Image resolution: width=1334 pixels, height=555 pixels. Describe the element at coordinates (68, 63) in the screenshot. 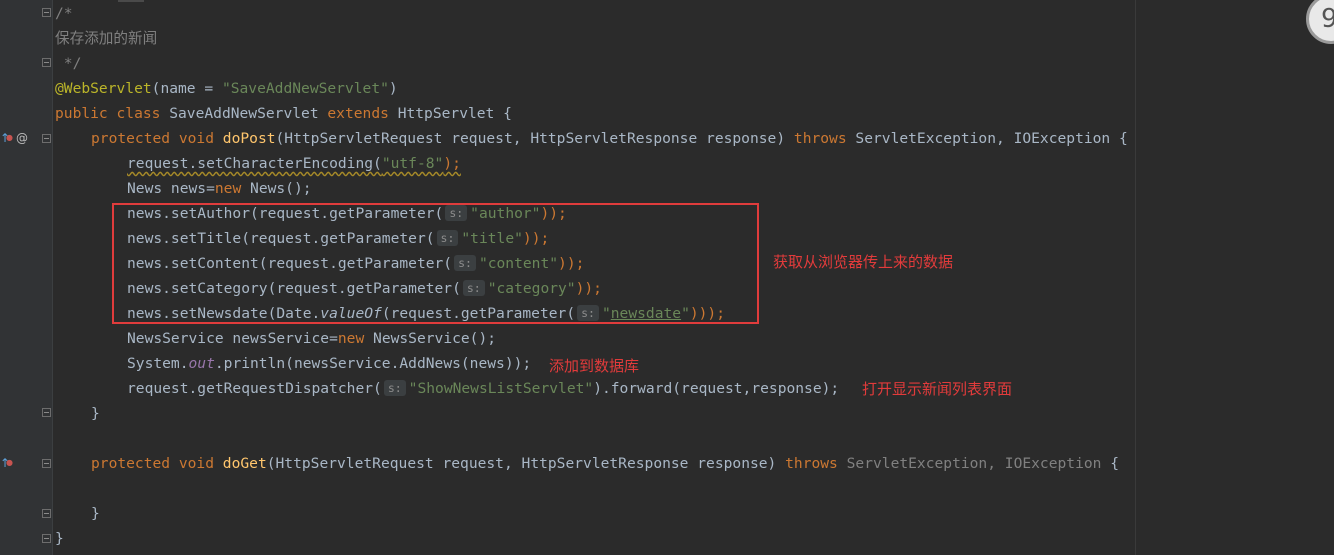

I see `code-line-comment-close: */` at that location.